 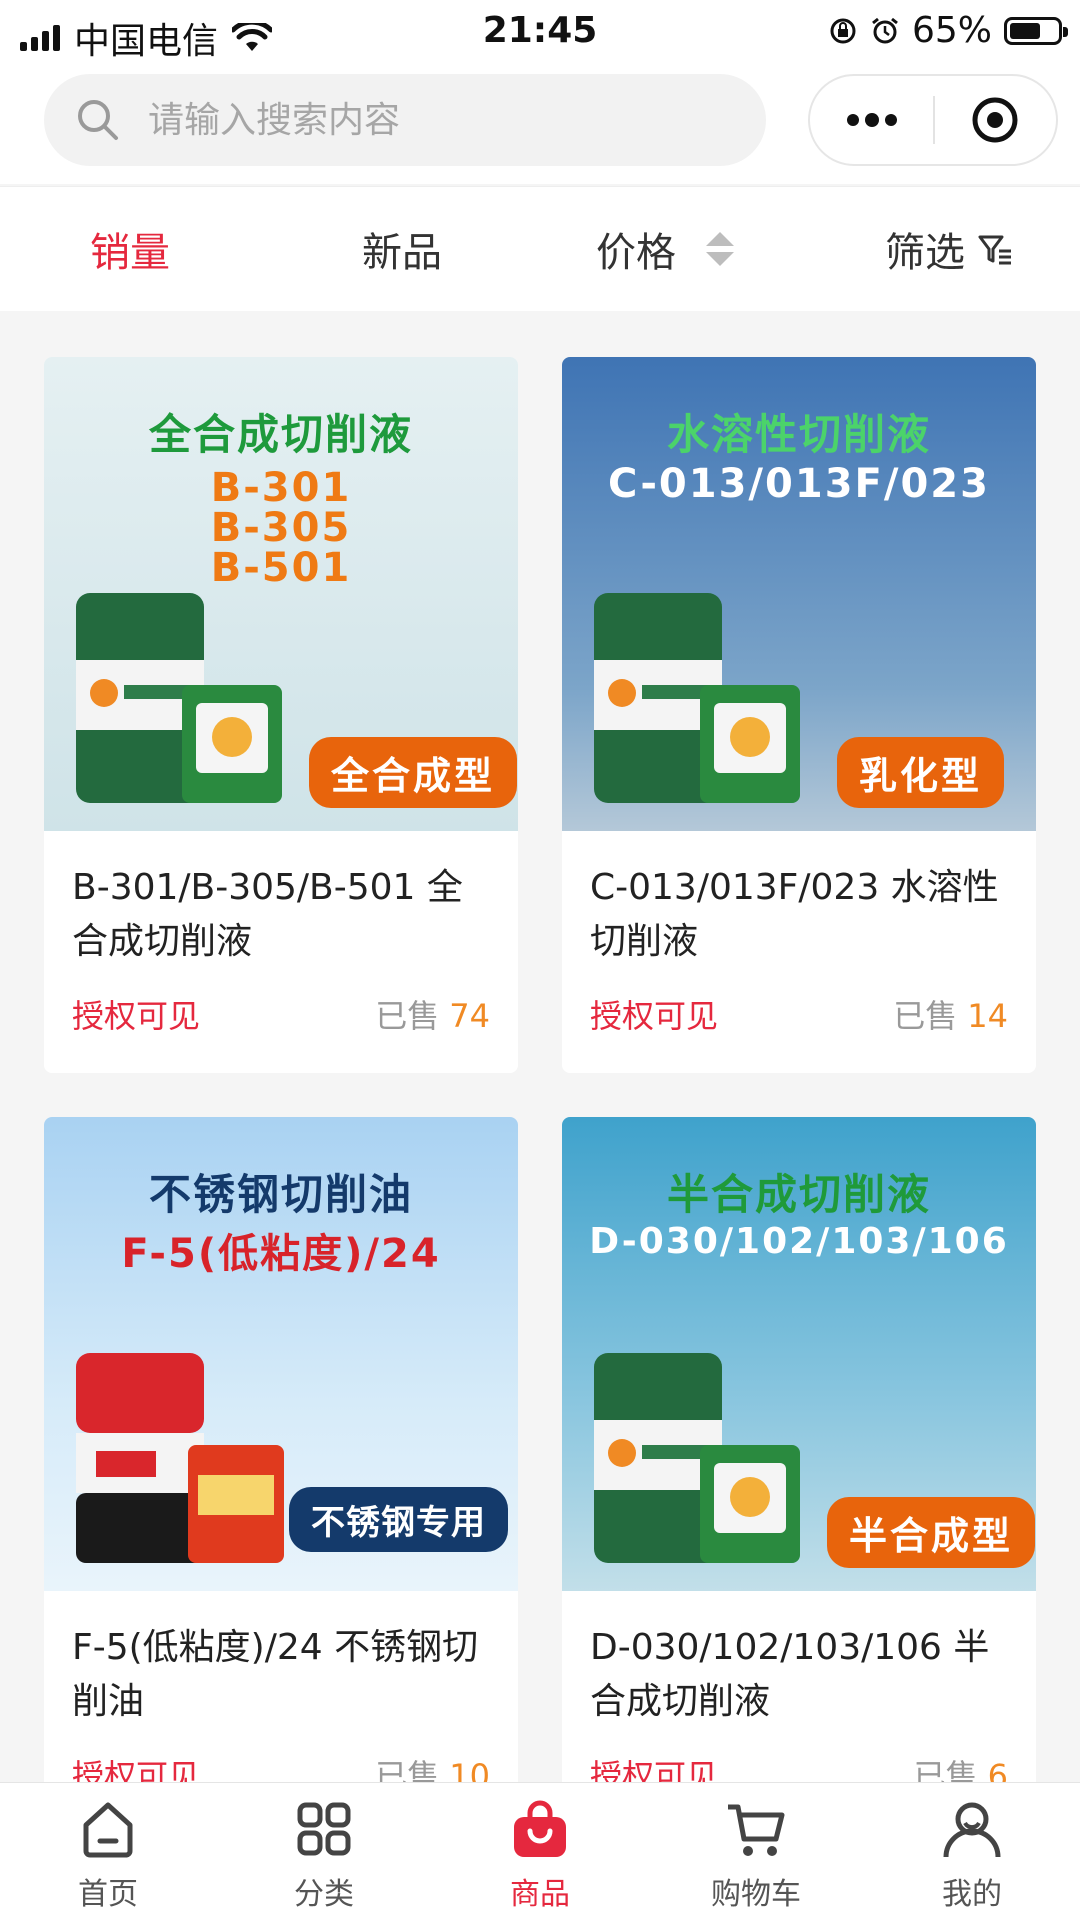 What do you see at coordinates (756, 1830) in the screenshot?
I see `cart-icon` at bounding box center [756, 1830].